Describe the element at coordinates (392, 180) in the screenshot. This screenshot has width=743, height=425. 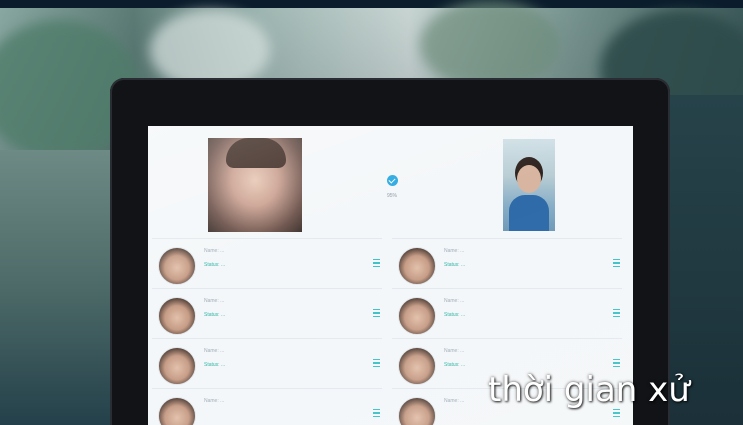
I see `check-icon` at that location.